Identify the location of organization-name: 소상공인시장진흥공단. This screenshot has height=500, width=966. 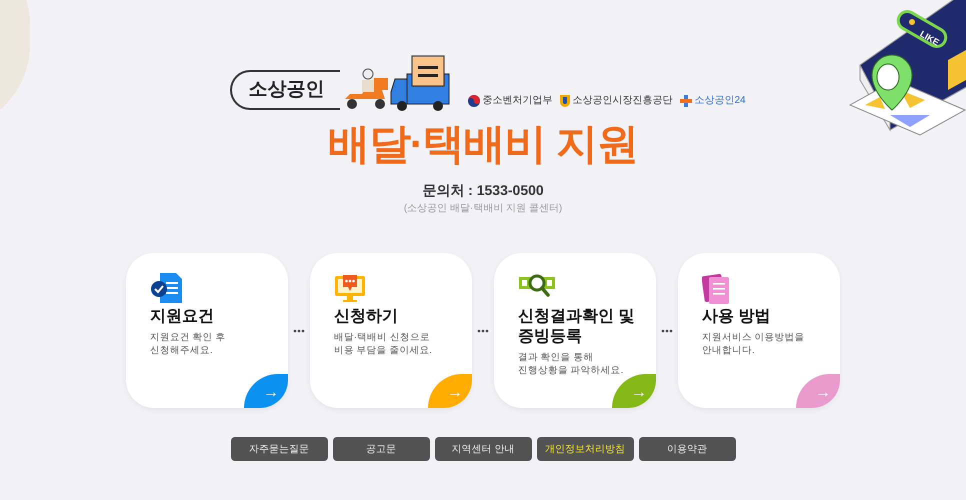
(622, 101).